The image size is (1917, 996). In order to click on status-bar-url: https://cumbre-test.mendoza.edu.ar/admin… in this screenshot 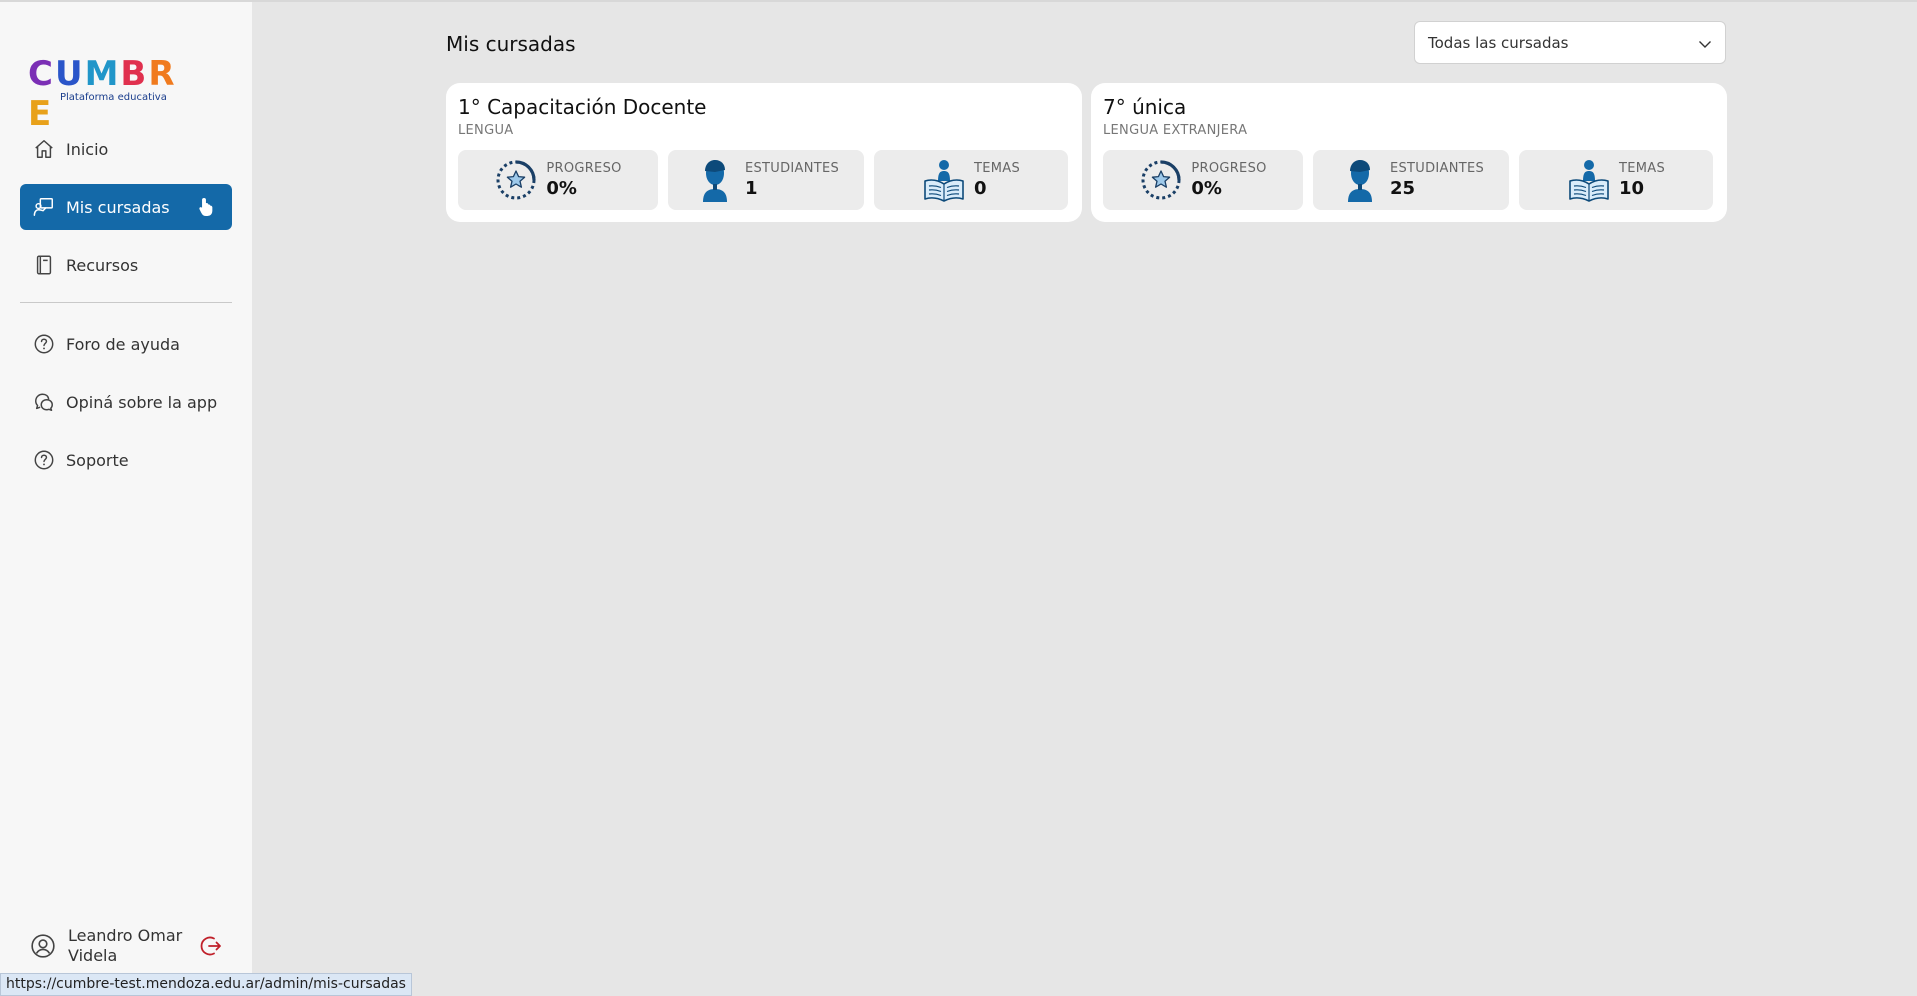, I will do `click(206, 984)`.